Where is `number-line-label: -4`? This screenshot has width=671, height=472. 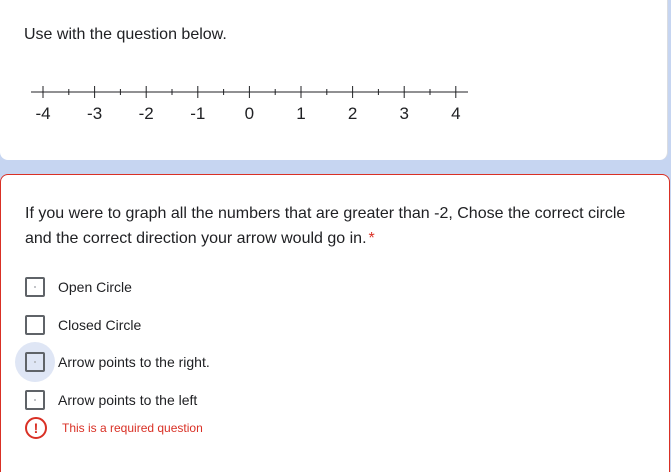 number-line-label: -4 is located at coordinates (42, 113).